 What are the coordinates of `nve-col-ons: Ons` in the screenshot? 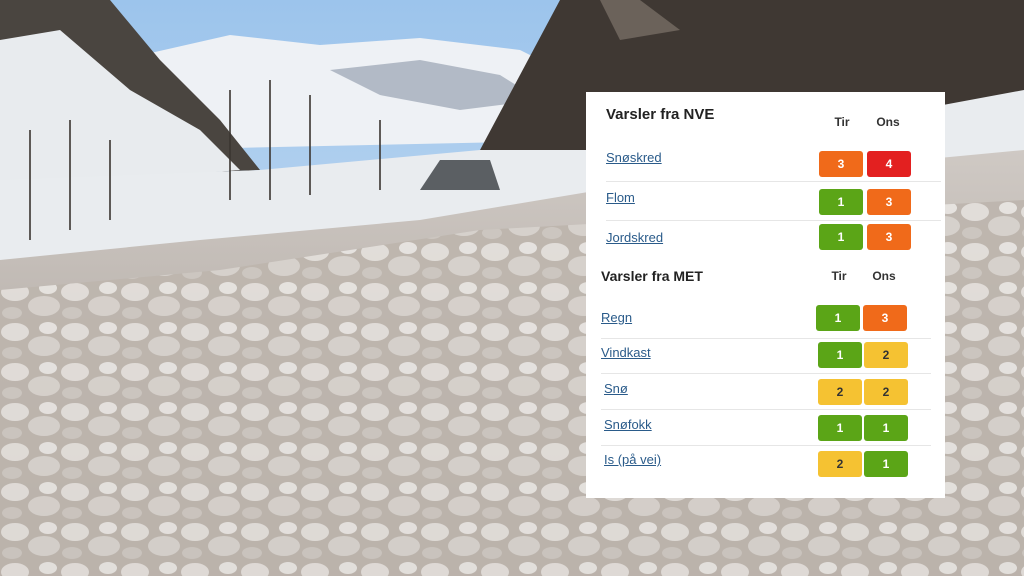 It's located at (888, 122).